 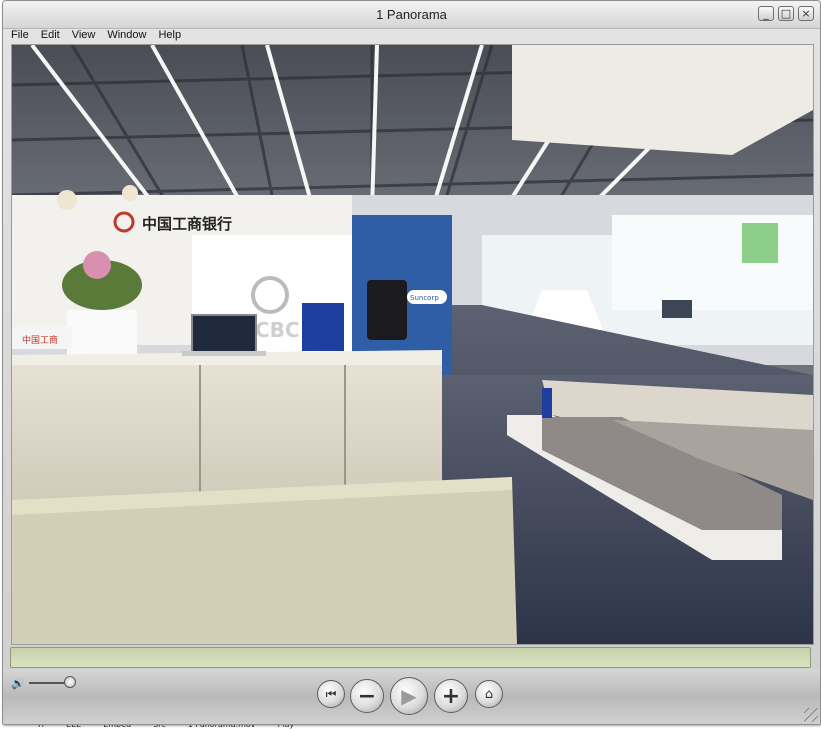 I want to click on menu-help: Help, so click(x=169, y=35).